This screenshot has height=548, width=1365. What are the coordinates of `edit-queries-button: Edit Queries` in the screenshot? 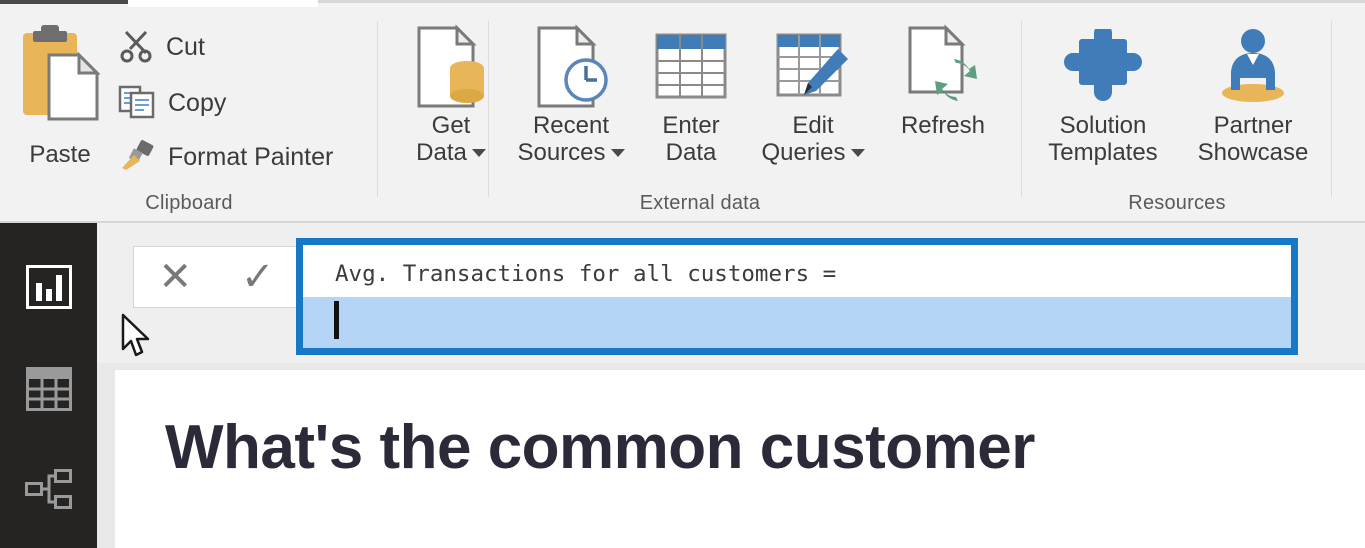 It's located at (813, 101).